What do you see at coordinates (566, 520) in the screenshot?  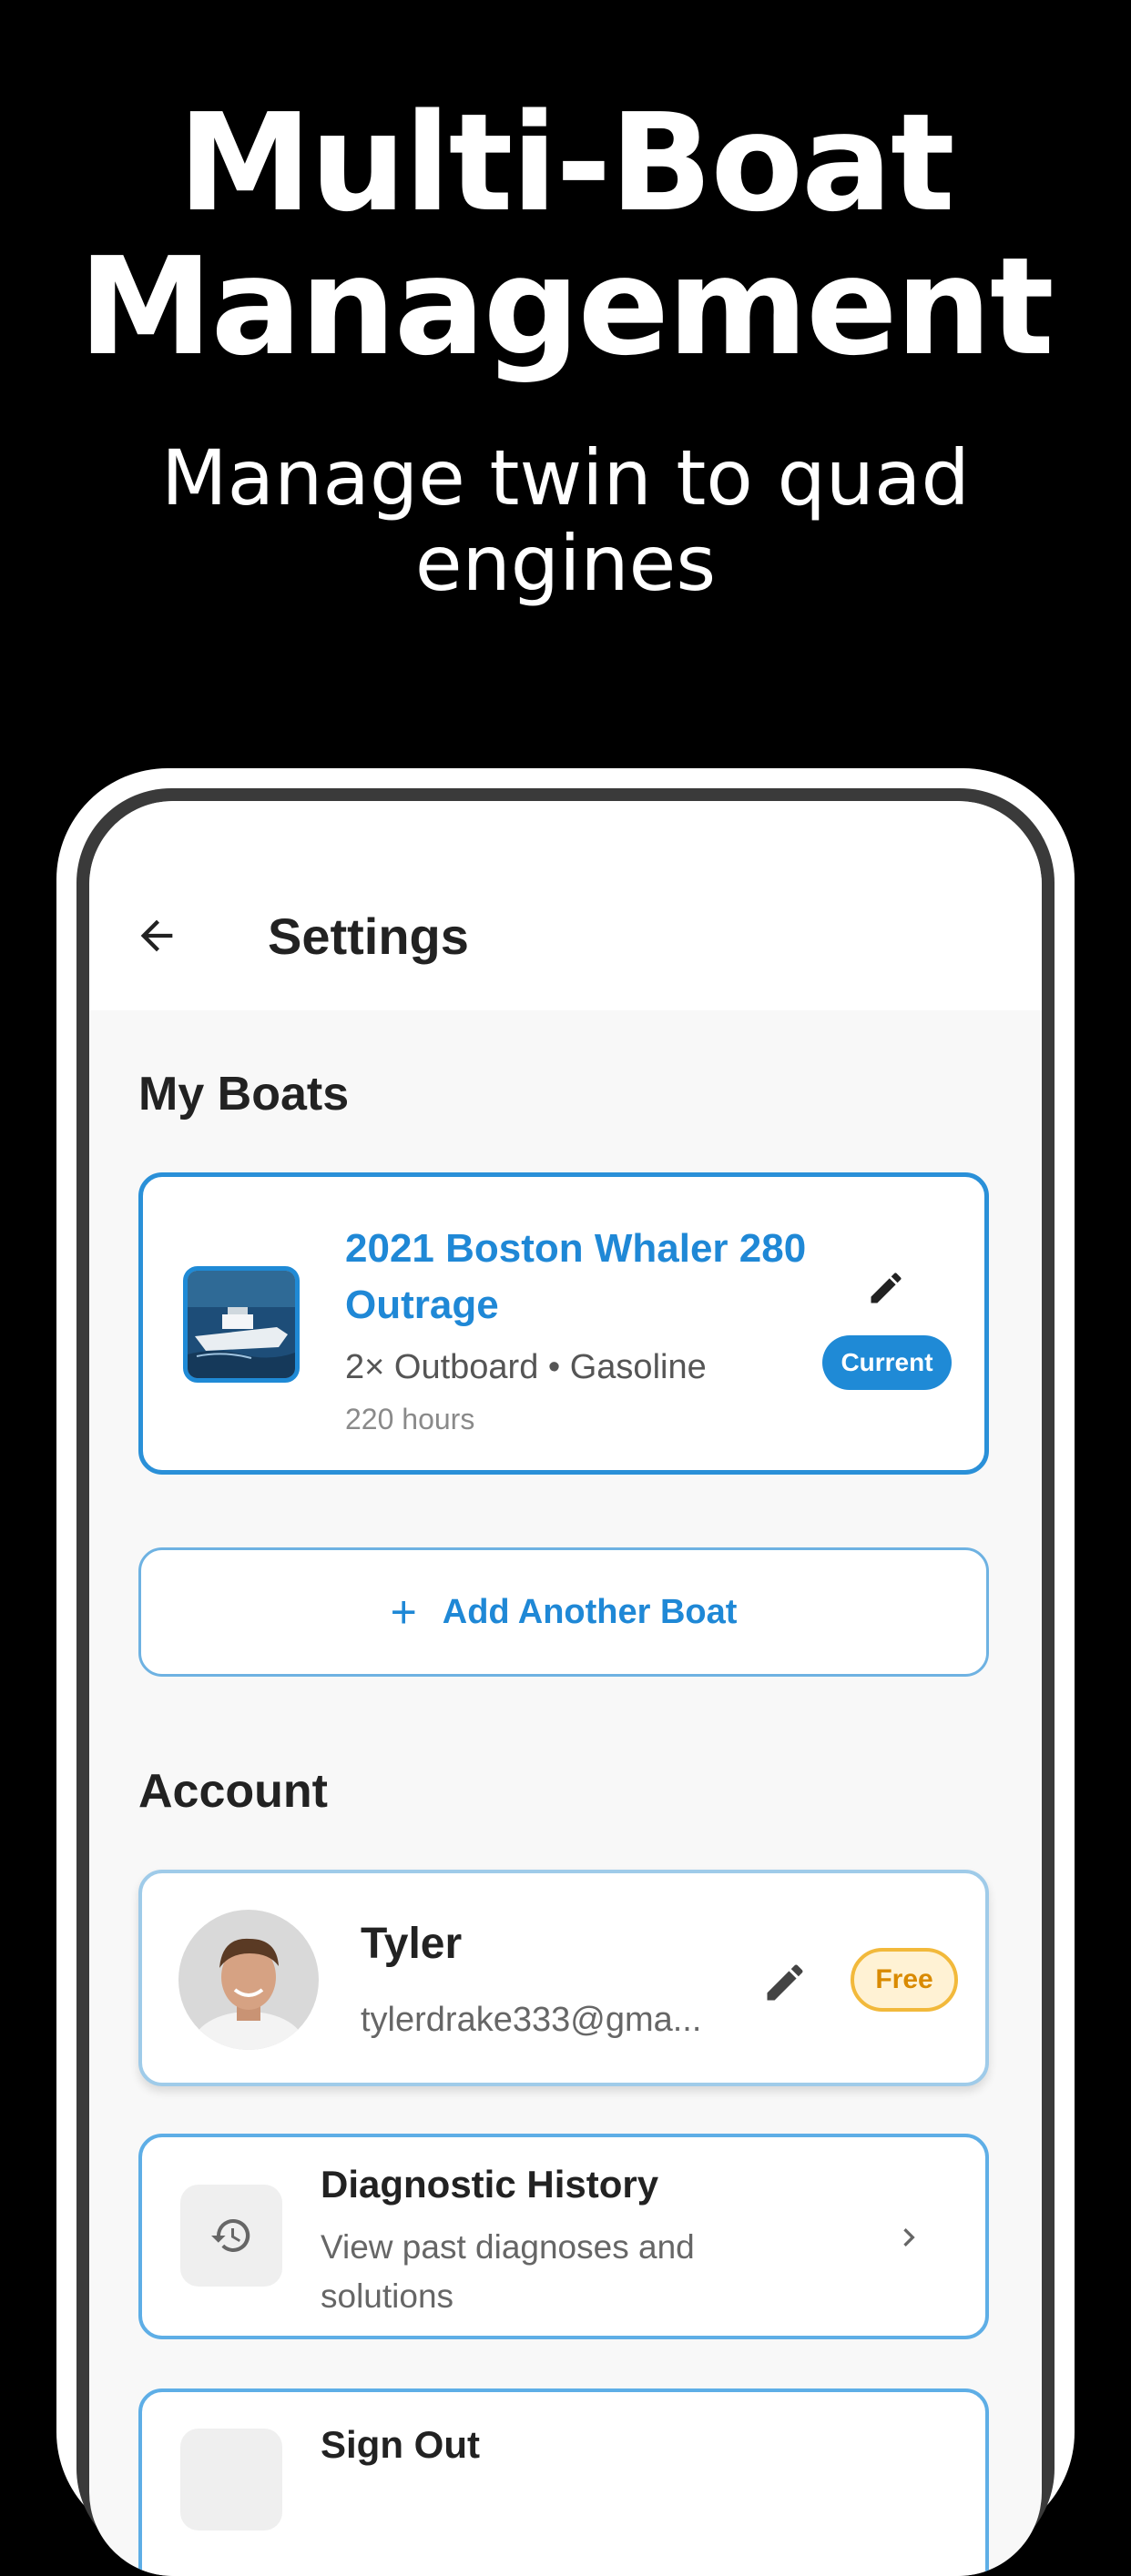 I see `hero-subtitle: Manage twin to quad engines` at bounding box center [566, 520].